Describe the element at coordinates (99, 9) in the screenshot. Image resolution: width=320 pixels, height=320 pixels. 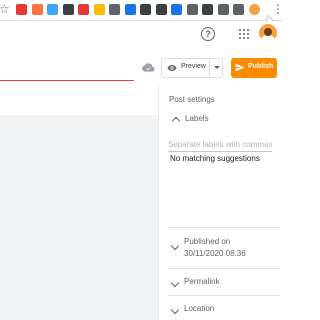
I see `drive-icon` at that location.